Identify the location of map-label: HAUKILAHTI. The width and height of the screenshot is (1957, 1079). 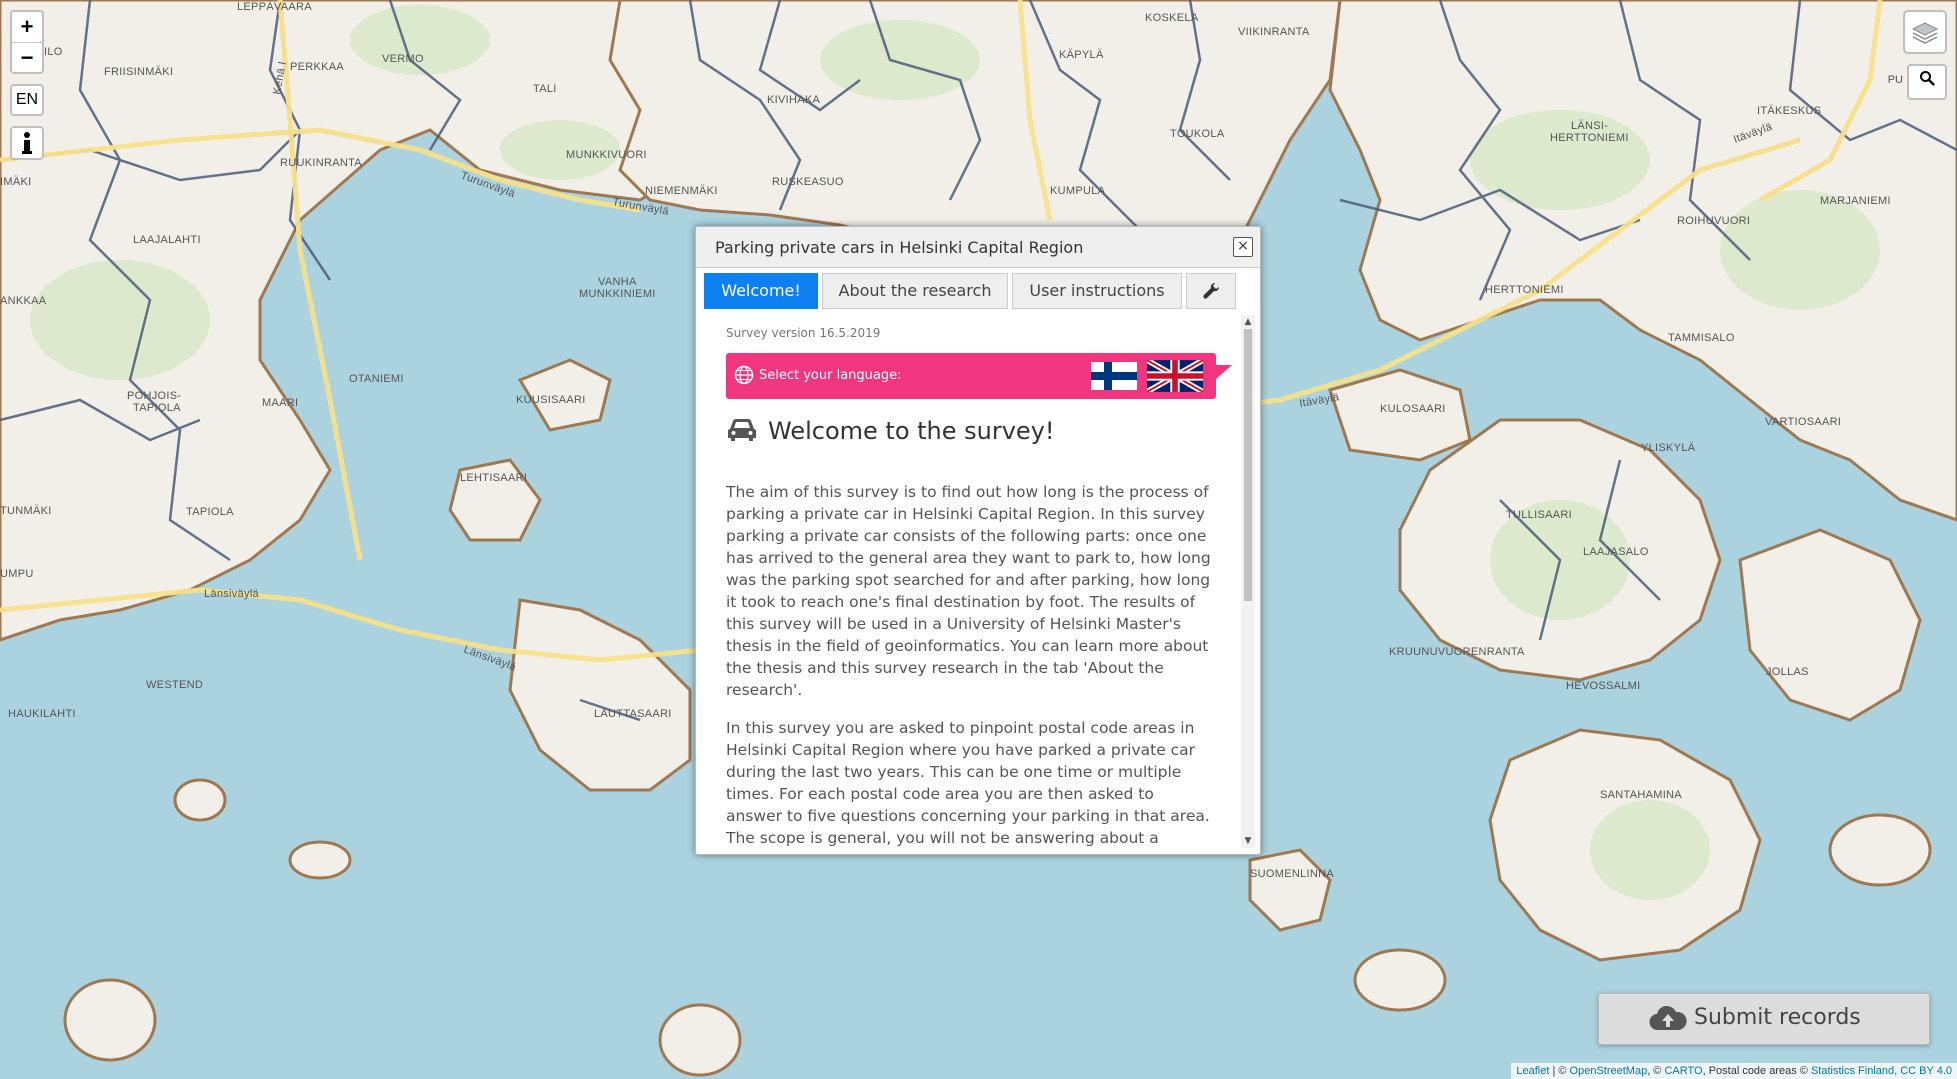
(42, 714).